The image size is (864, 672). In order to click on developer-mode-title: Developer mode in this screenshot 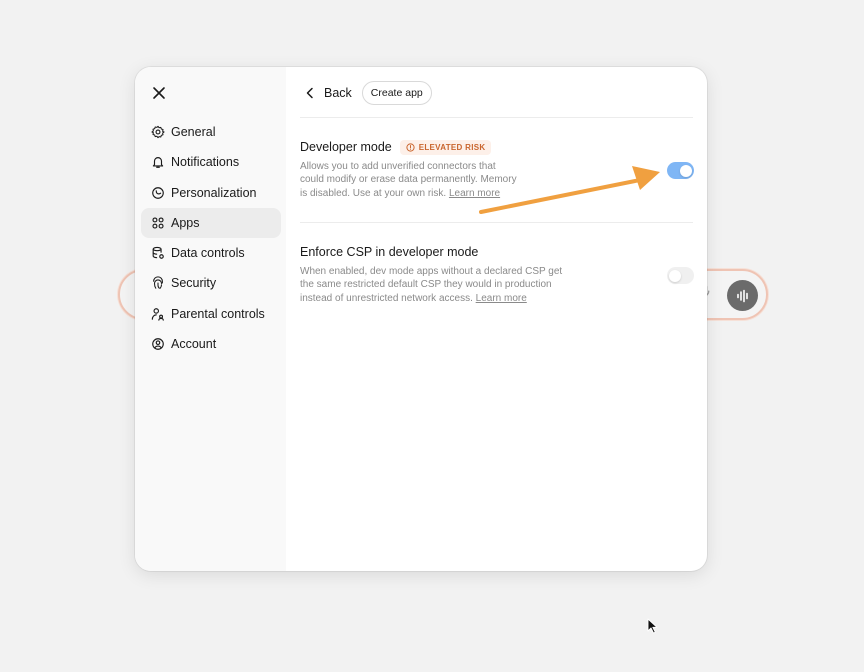, I will do `click(346, 147)`.